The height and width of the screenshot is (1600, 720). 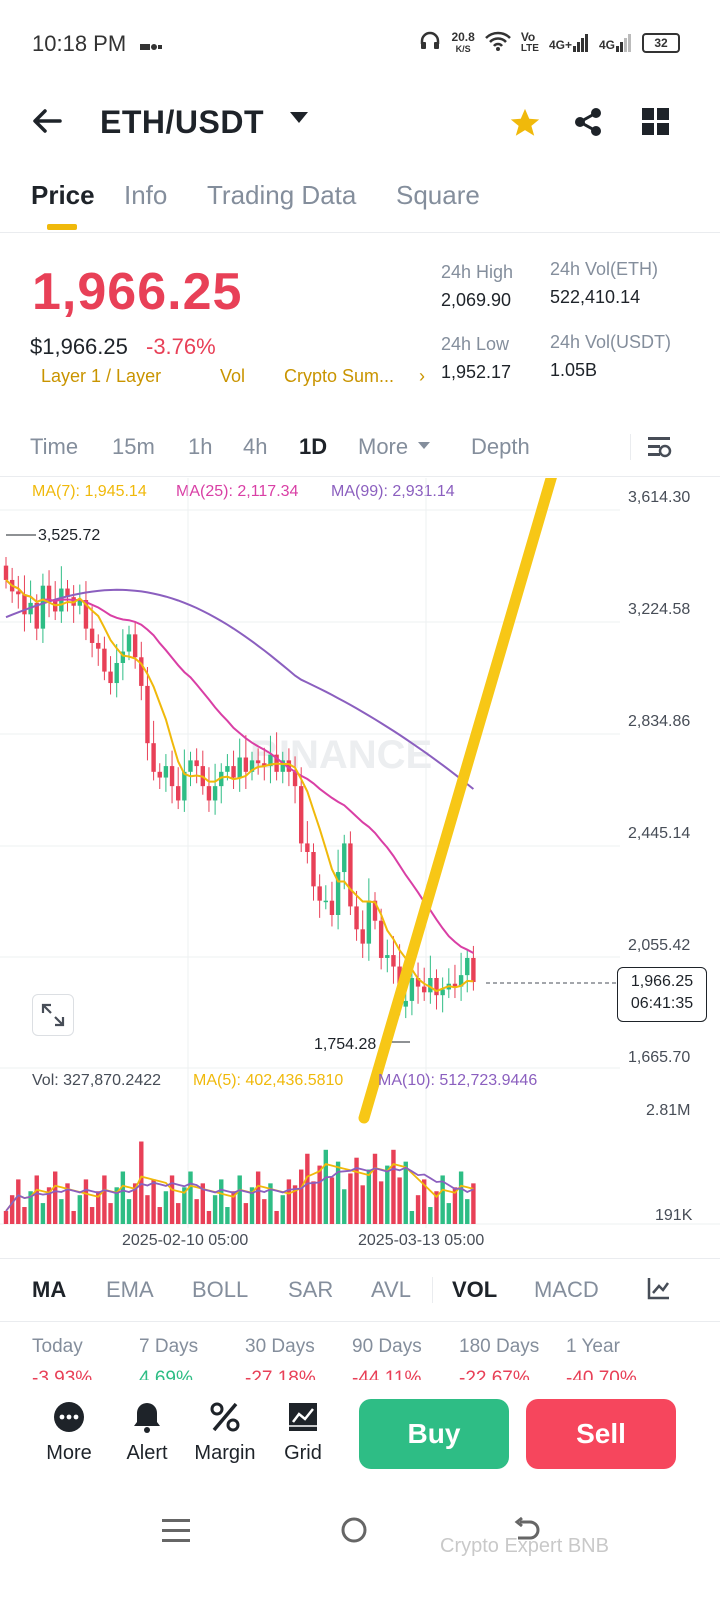 What do you see at coordinates (97, 1080) in the screenshot?
I see `vol-label: Vol: 327,870.2422` at bounding box center [97, 1080].